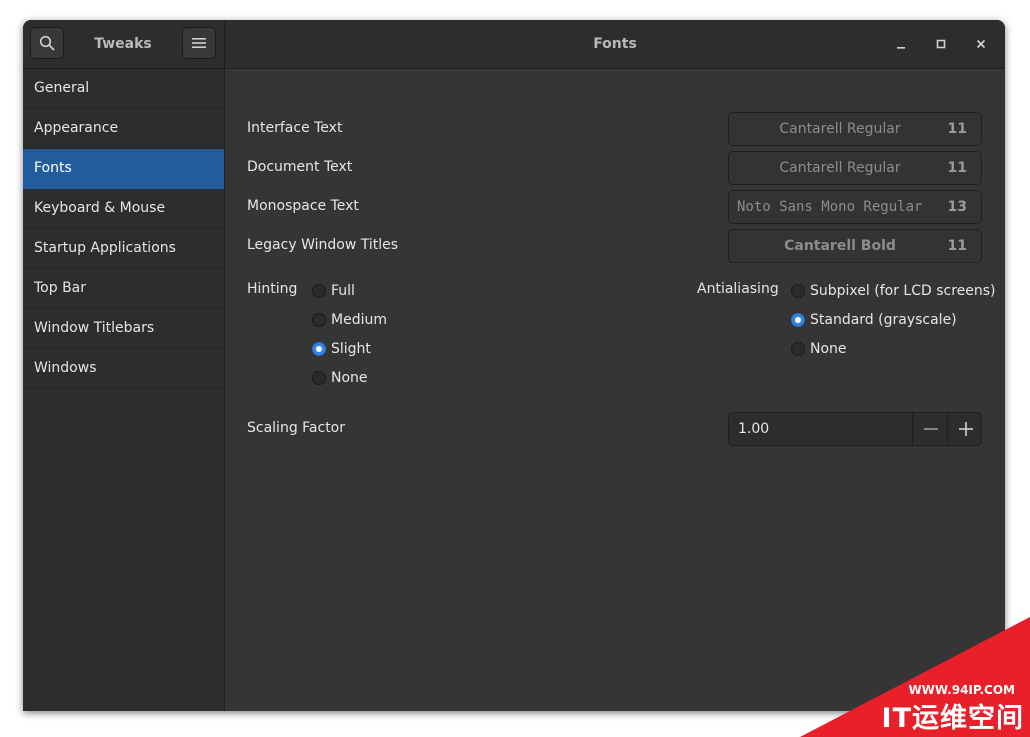  What do you see at coordinates (840, 129) in the screenshot?
I see `interface-text-font-name: Cantarell Regular` at bounding box center [840, 129].